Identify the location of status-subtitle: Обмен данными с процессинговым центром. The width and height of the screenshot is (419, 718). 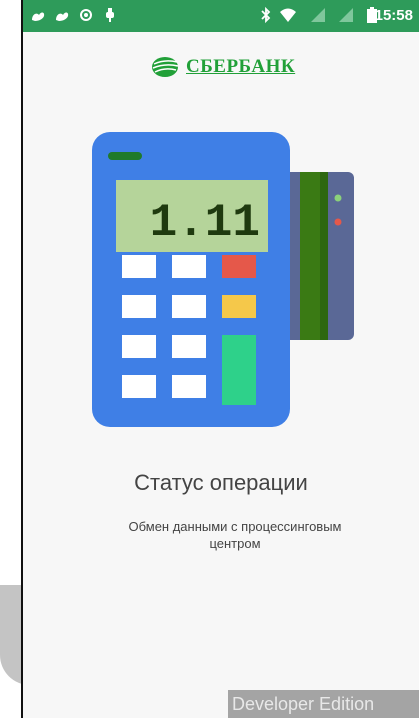
(235, 535).